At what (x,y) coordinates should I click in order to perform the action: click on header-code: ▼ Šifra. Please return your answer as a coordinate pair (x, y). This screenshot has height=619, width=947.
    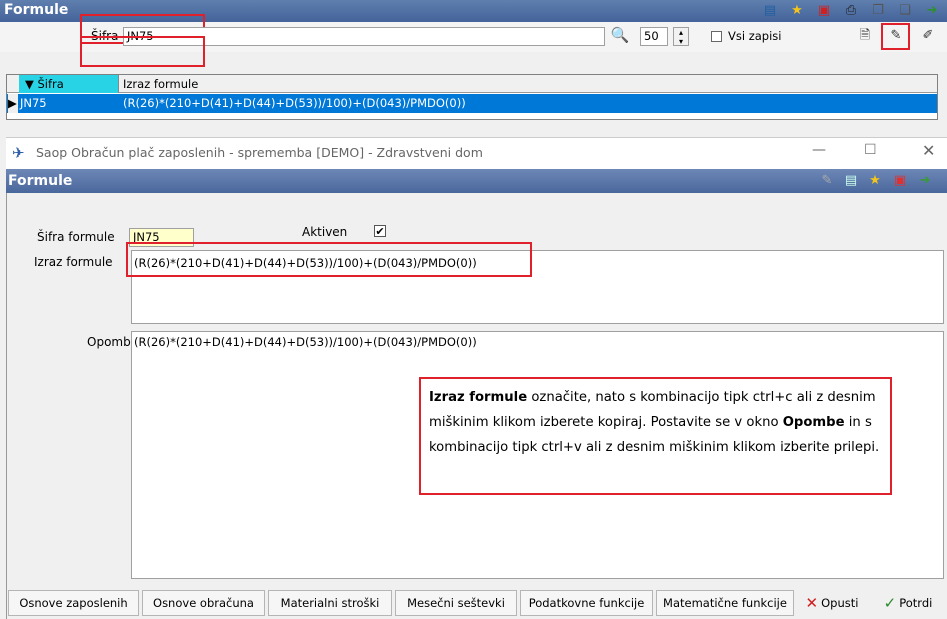
    Looking at the image, I should click on (69, 84).